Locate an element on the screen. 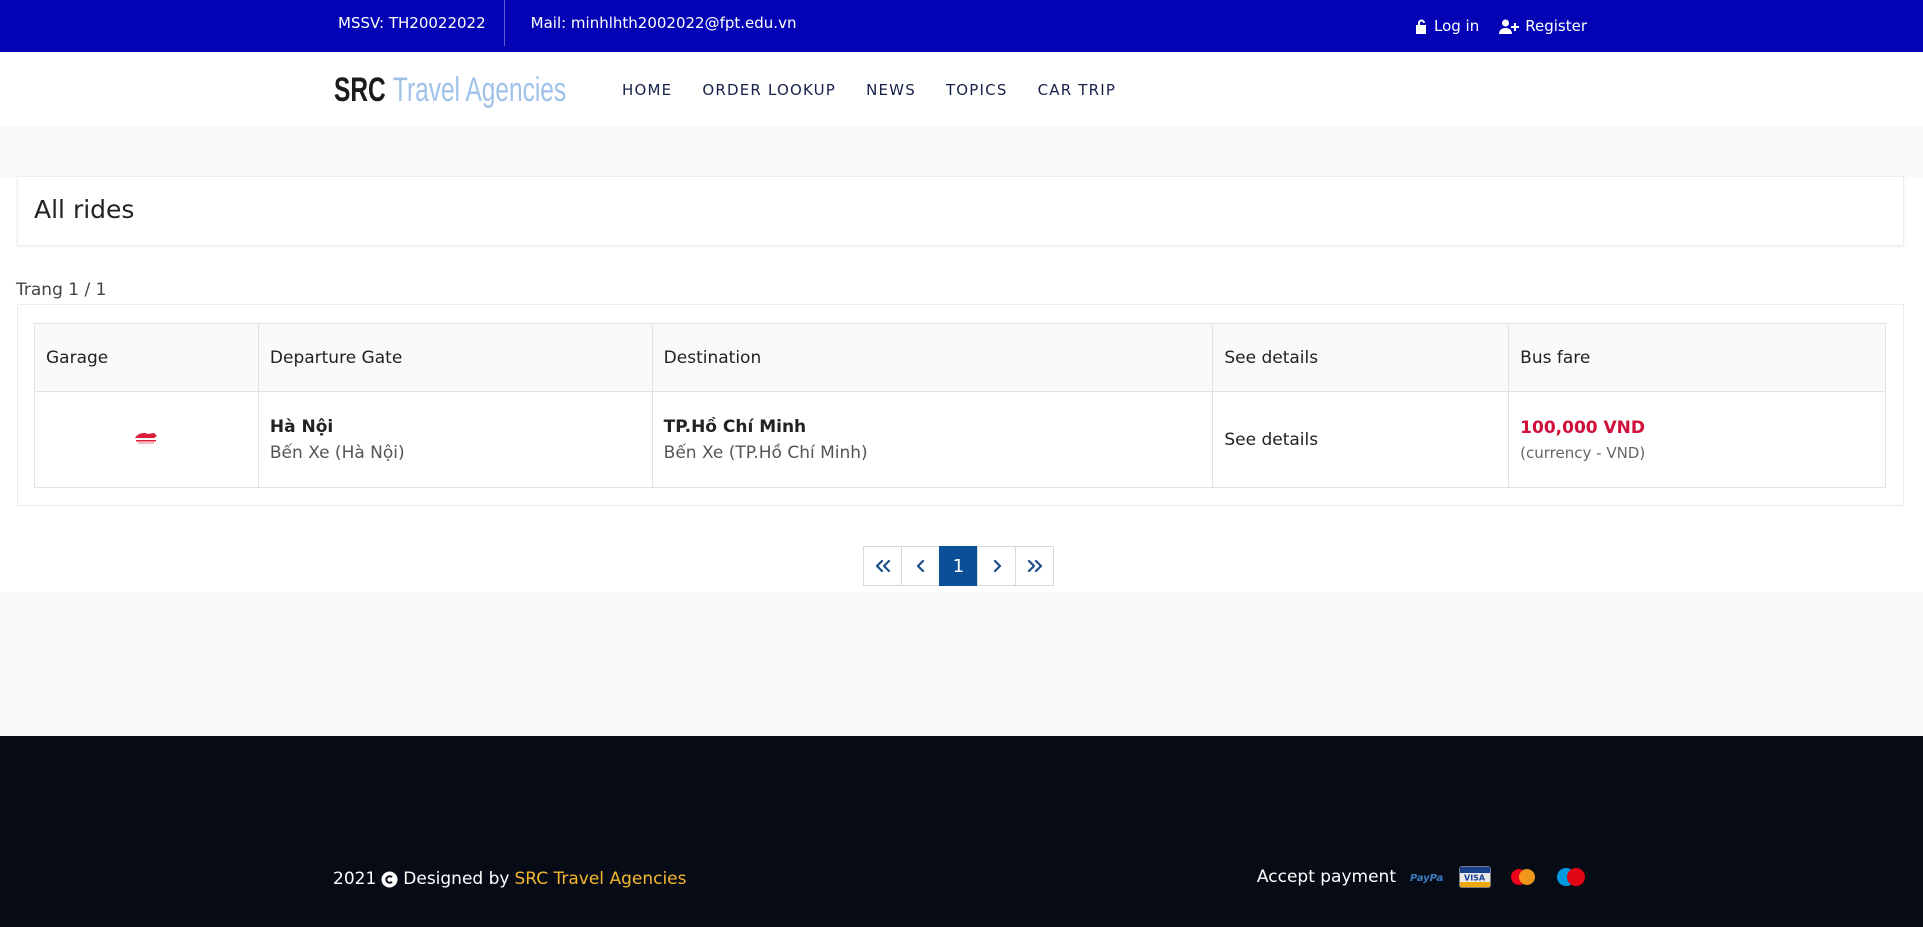 The width and height of the screenshot is (1923, 927). login-link: Log in is located at coordinates (1447, 26).